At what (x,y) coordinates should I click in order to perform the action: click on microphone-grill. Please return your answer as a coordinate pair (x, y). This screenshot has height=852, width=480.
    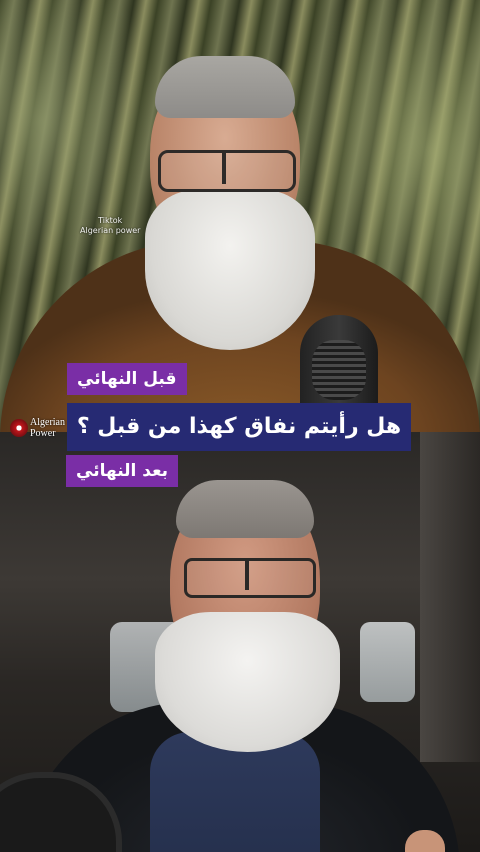
    Looking at the image, I should click on (339, 370).